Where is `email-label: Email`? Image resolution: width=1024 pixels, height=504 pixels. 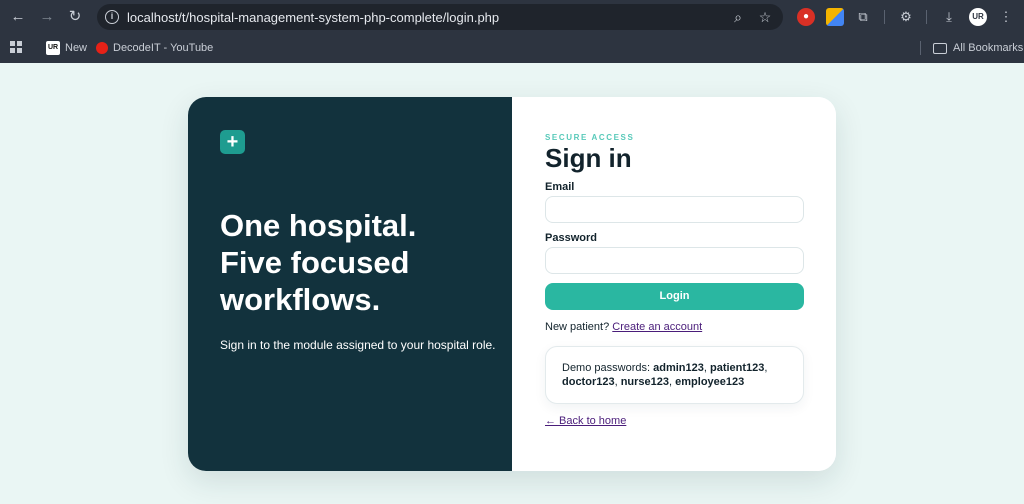 email-label: Email is located at coordinates (560, 187).